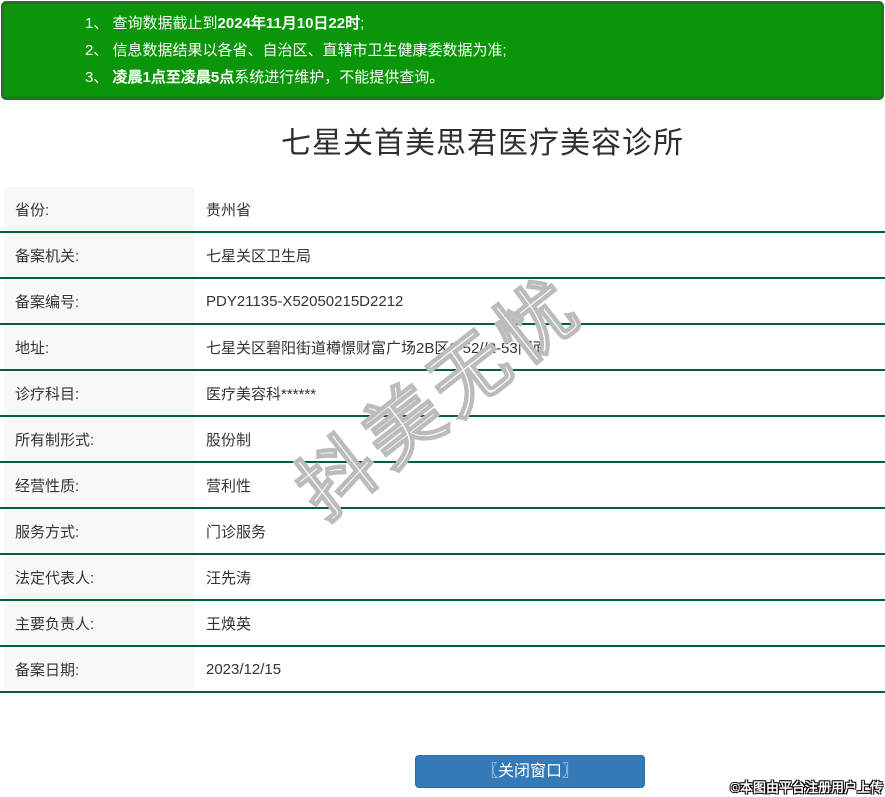  I want to click on field-label: 法定代表人:, so click(99, 577).